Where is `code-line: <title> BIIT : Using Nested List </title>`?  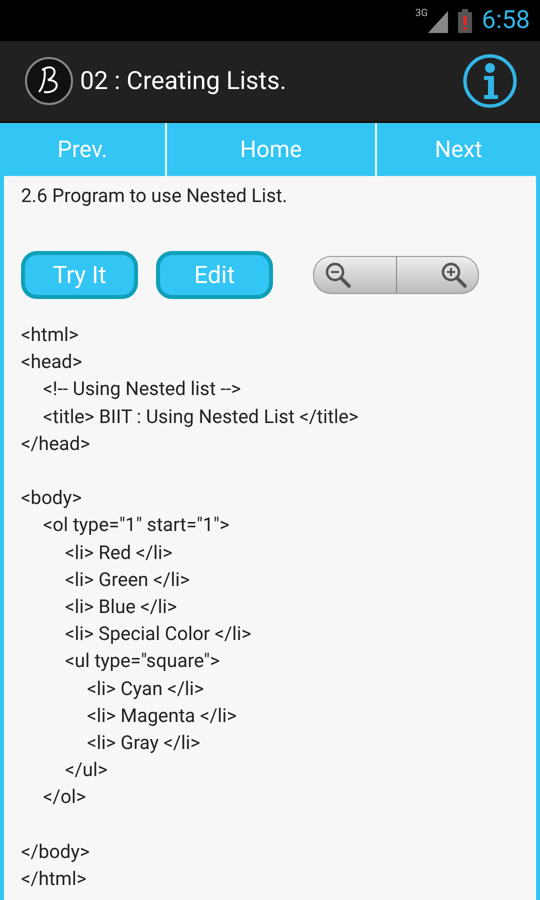
code-line: <title> BIIT : Using Nested List </title> is located at coordinates (201, 417).